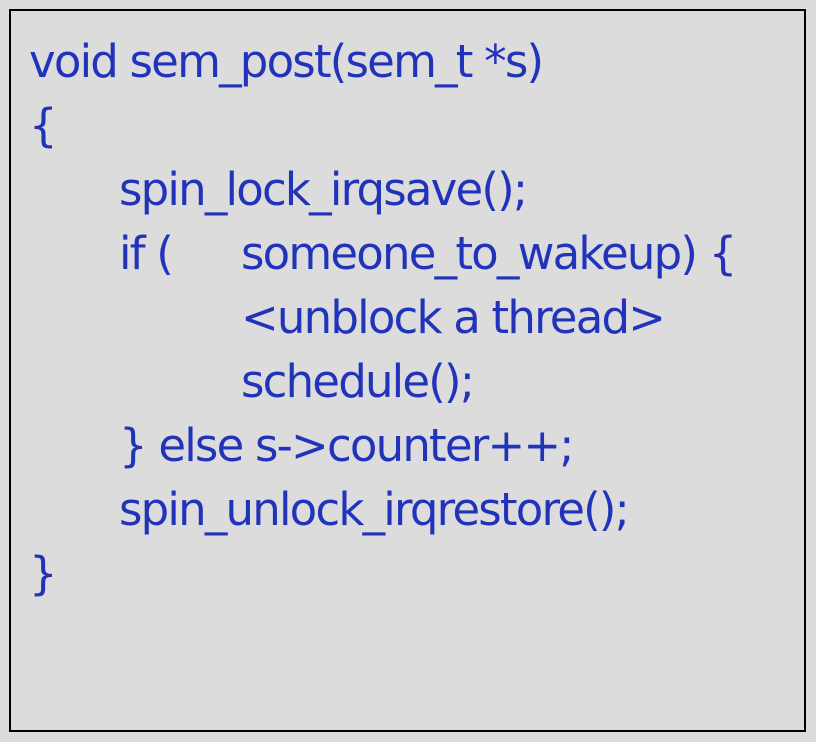 This screenshot has width=816, height=742. What do you see at coordinates (358, 381) in the screenshot?
I see `schedule-text: schedule();` at bounding box center [358, 381].